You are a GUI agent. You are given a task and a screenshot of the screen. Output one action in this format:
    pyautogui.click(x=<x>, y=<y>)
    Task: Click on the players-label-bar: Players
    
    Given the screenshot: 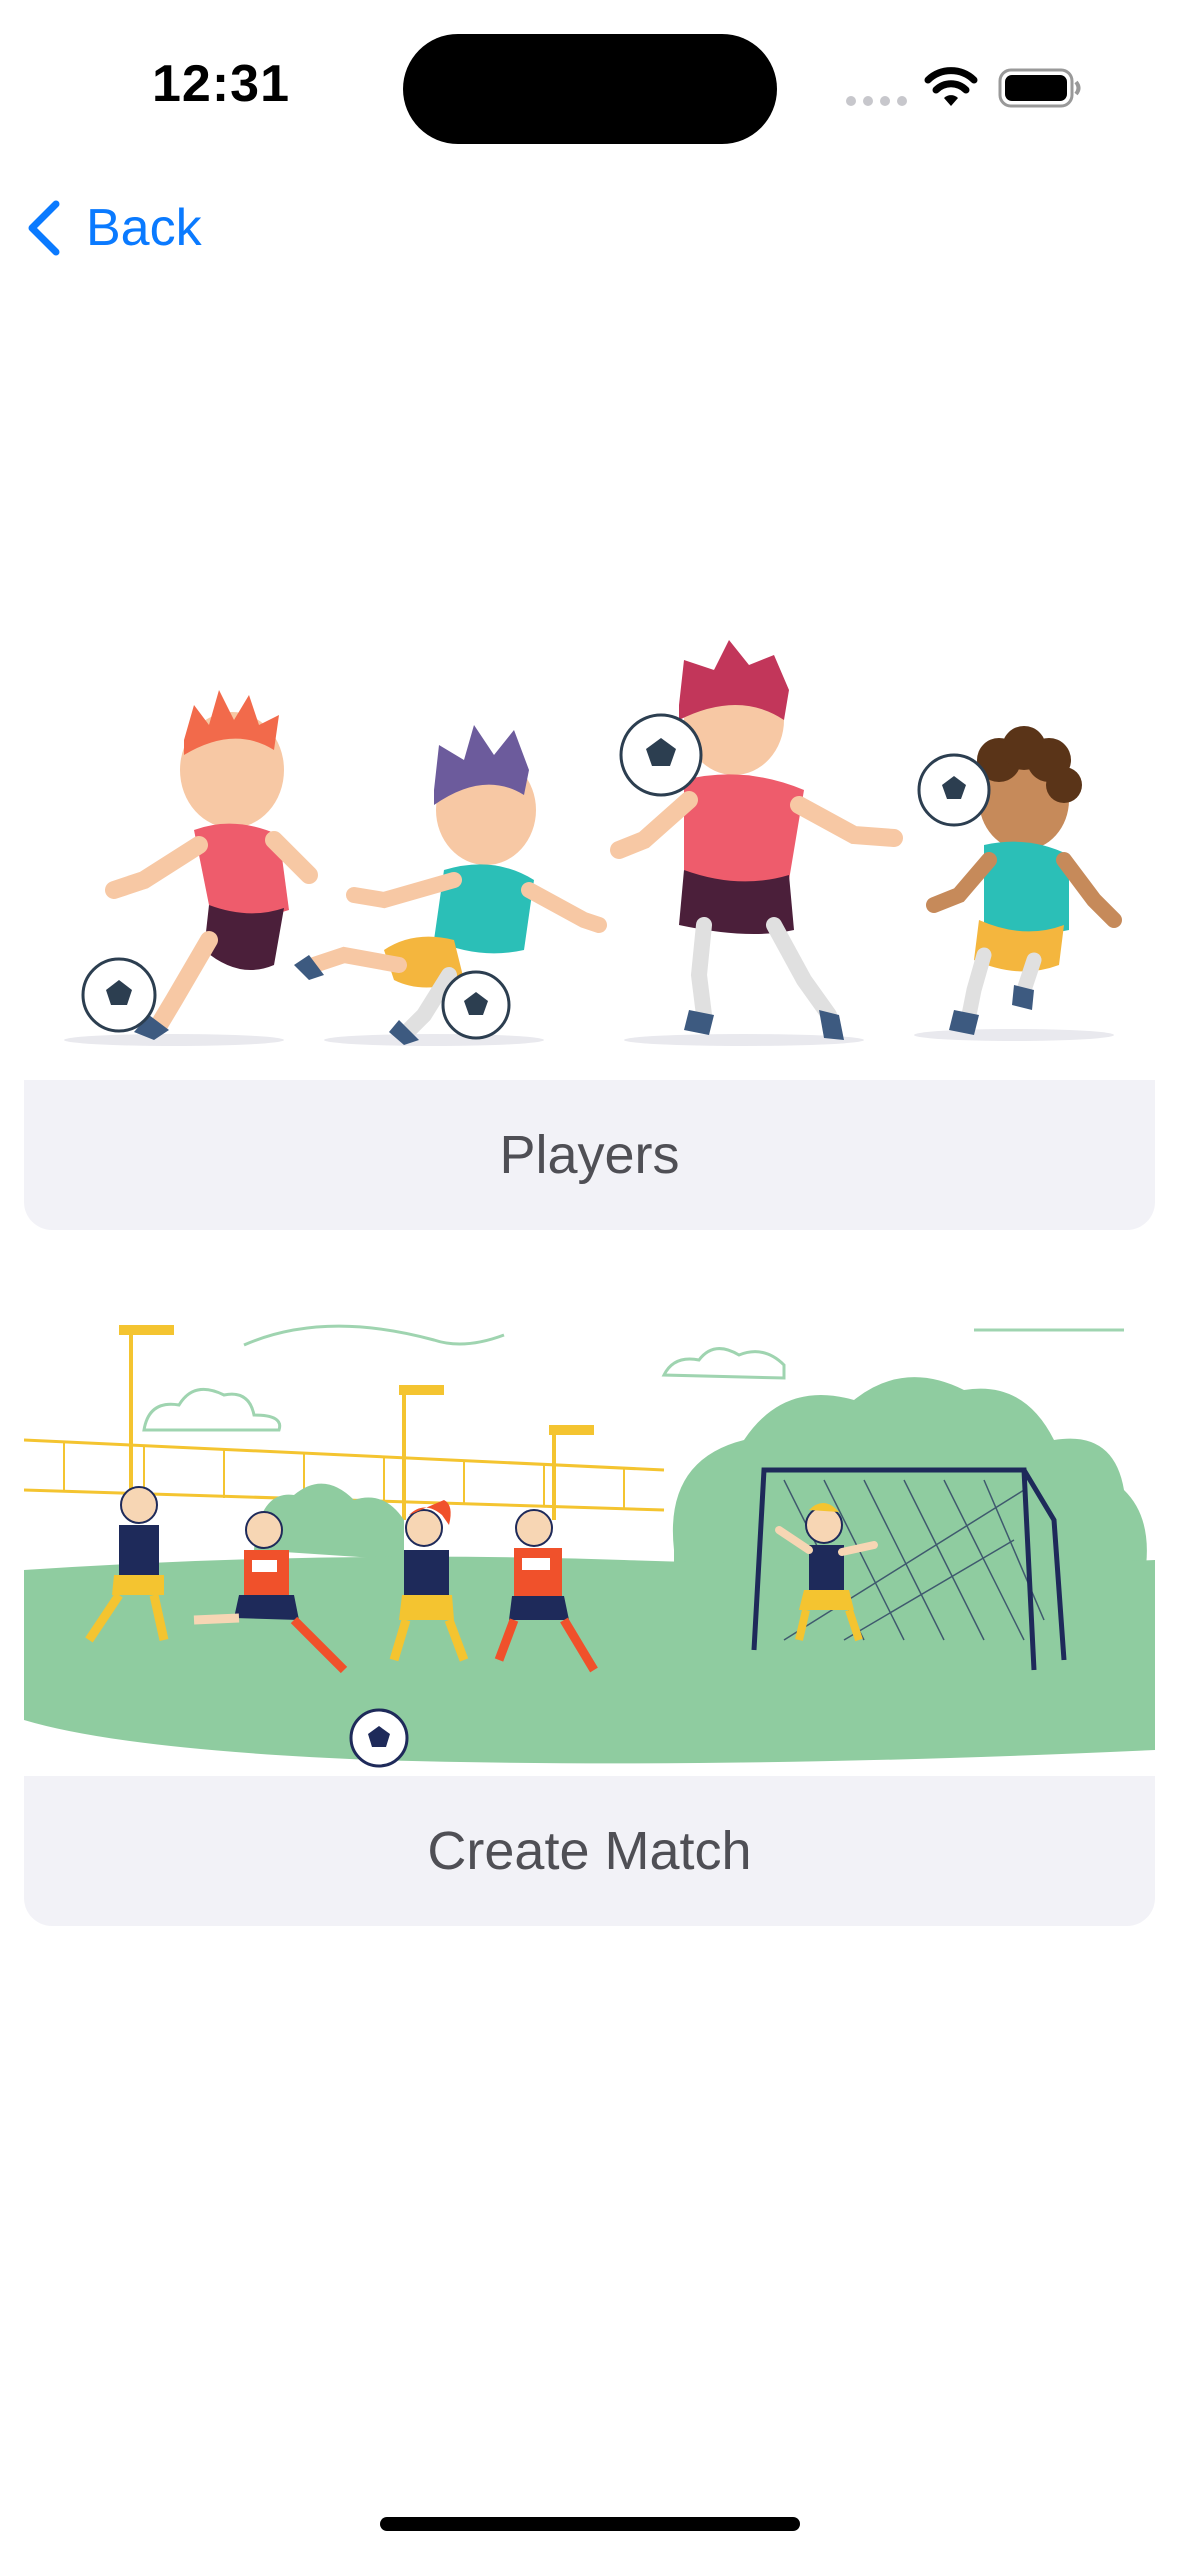 What is the action you would take?
    pyautogui.click(x=589, y=1155)
    